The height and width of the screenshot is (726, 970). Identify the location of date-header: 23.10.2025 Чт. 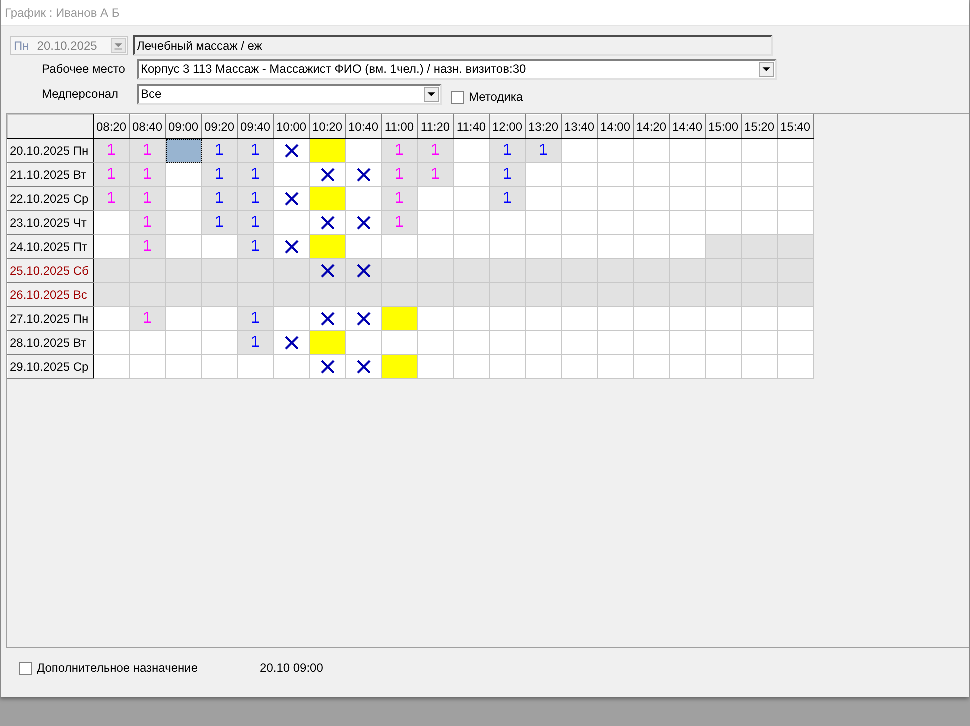
(51, 222).